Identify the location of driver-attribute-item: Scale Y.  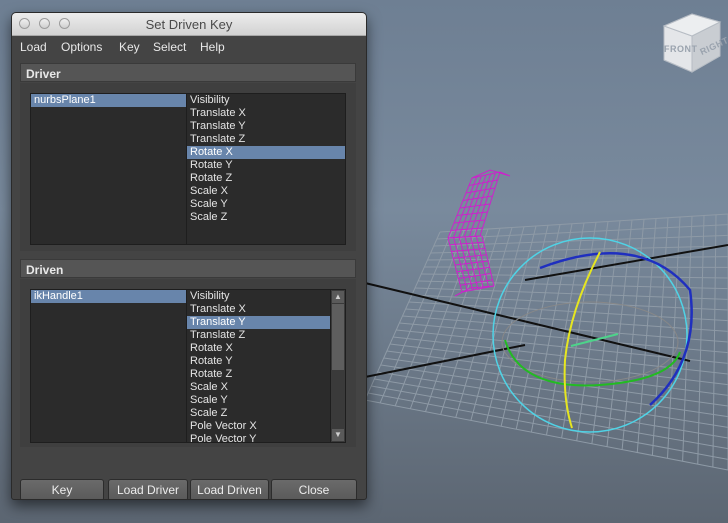
(266, 204).